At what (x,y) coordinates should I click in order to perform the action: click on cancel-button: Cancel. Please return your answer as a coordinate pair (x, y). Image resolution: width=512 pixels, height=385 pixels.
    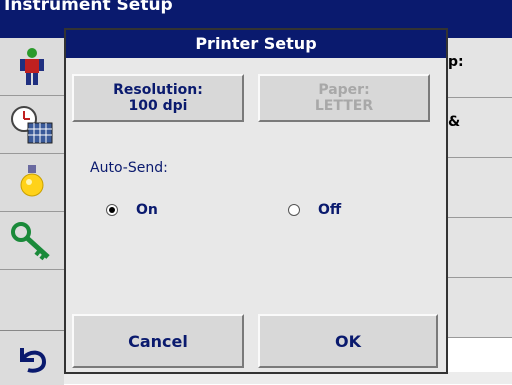
    Looking at the image, I should click on (158, 341).